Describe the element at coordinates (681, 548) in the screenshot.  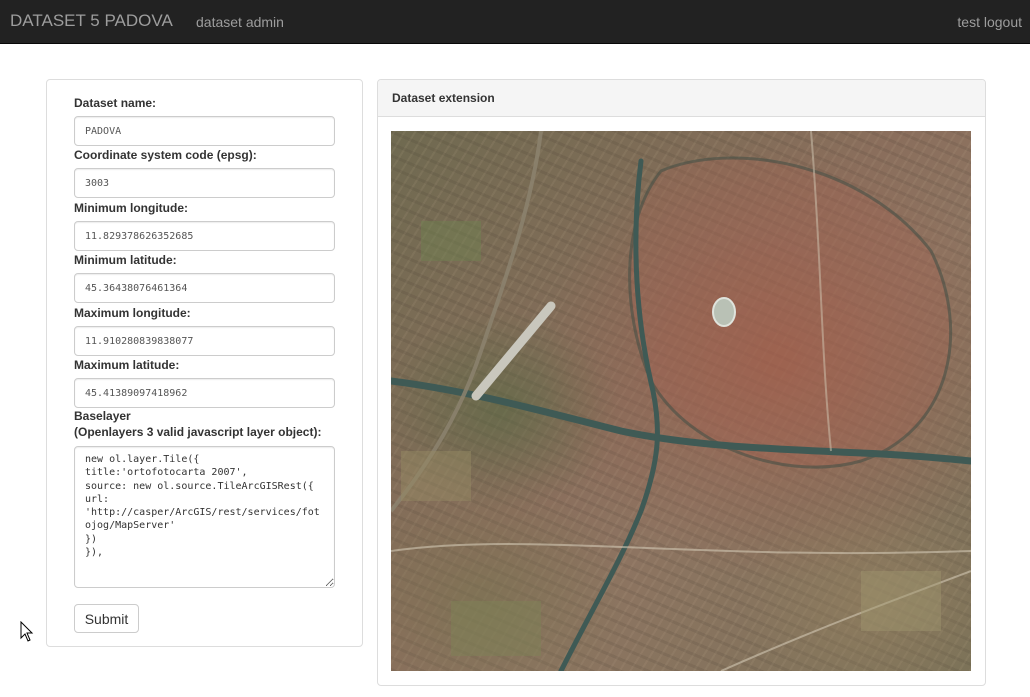
I see `road` at that location.